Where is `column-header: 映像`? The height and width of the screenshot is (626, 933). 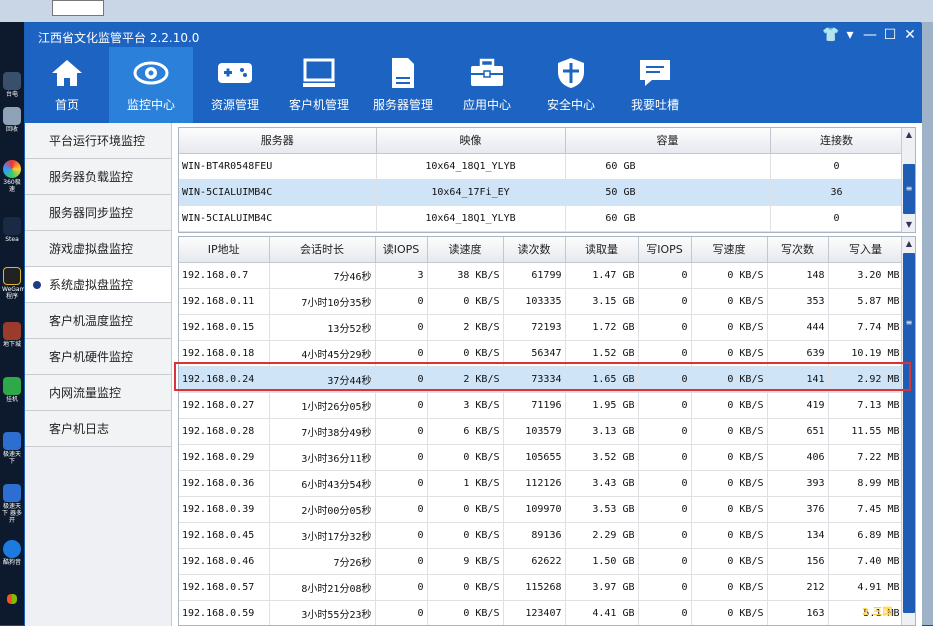
column-header: 映像 is located at coordinates (471, 141).